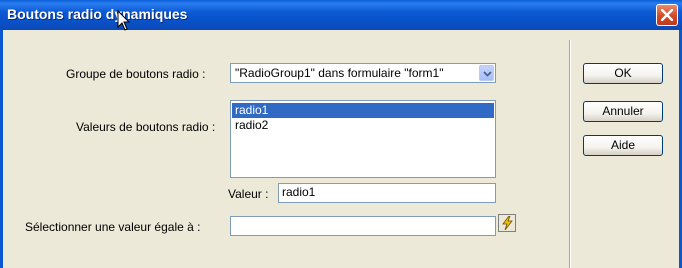  I want to click on radio-group-select: "RadioGroup1" dans formulaire "form1", so click(363, 73).